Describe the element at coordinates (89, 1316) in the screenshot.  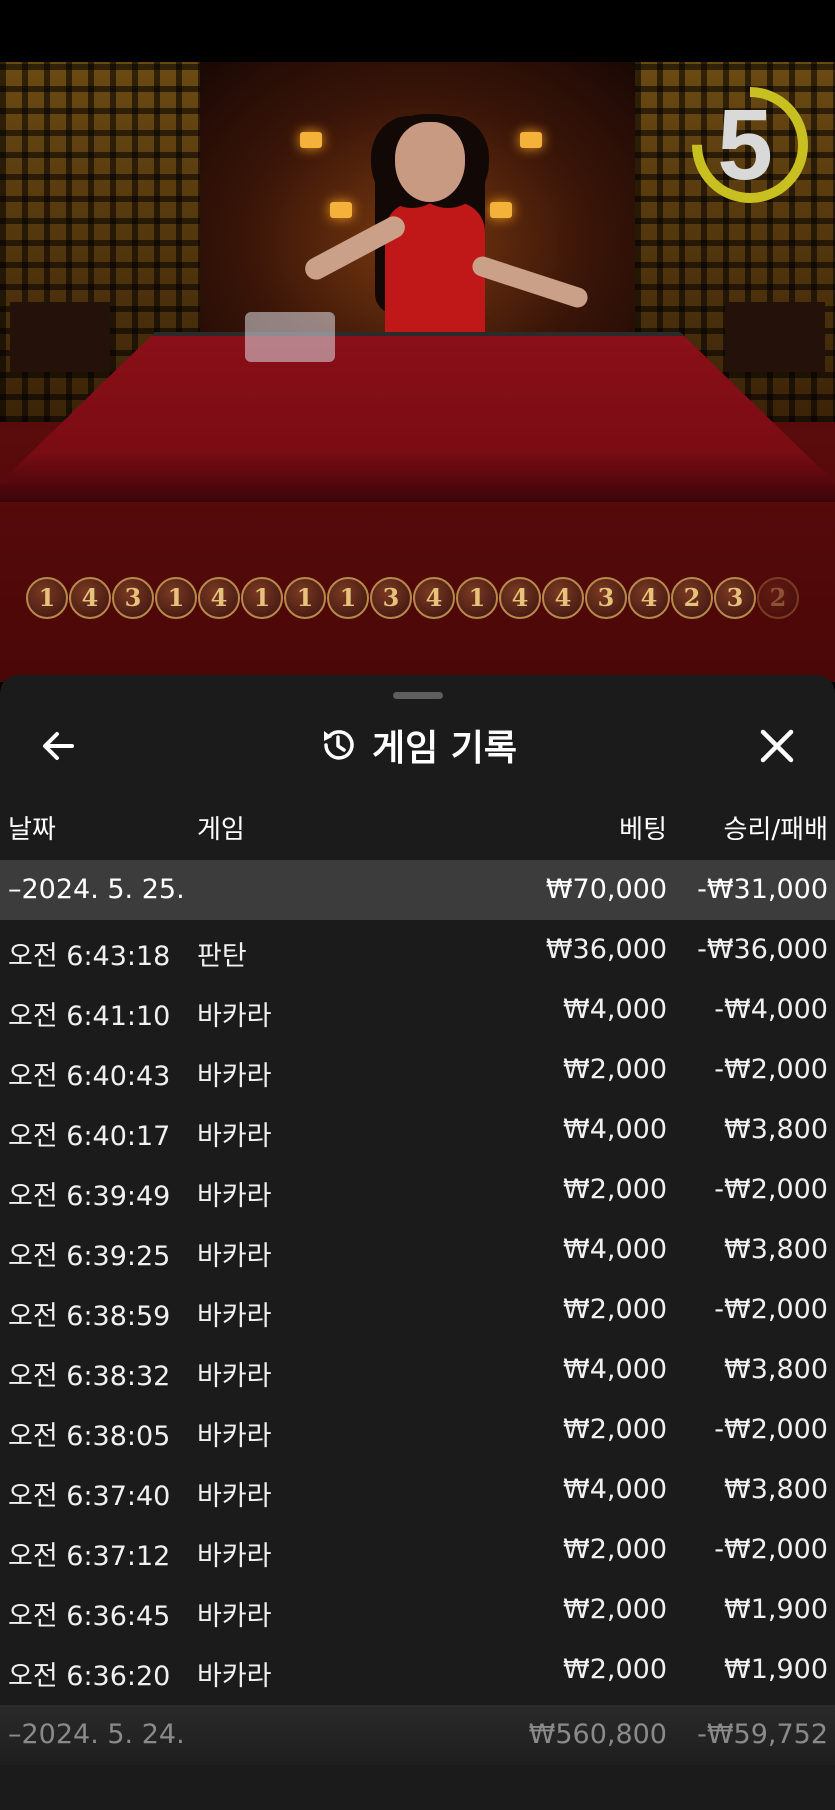
I see `row-time: 오전 6:38:59` at that location.